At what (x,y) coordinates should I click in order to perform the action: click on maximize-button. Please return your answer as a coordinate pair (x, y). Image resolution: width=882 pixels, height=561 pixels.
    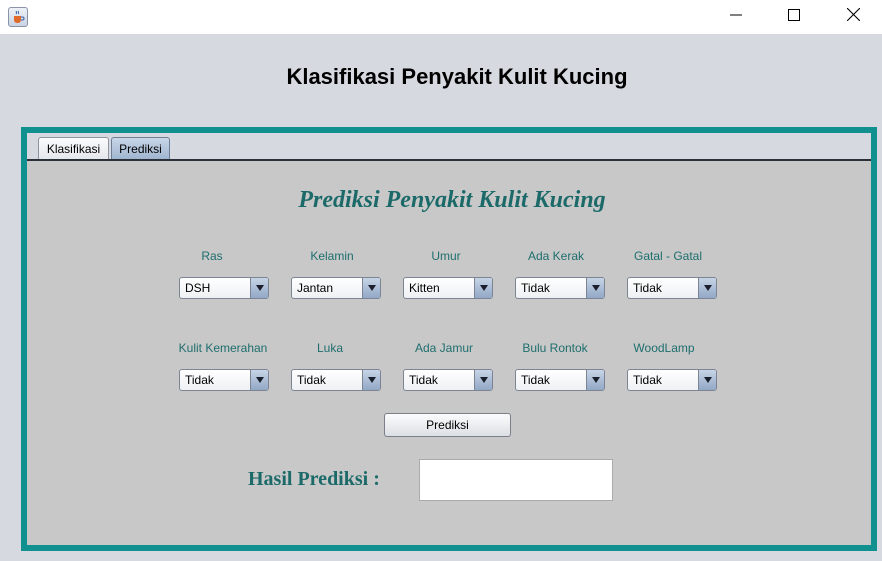
    Looking at the image, I should click on (794, 17).